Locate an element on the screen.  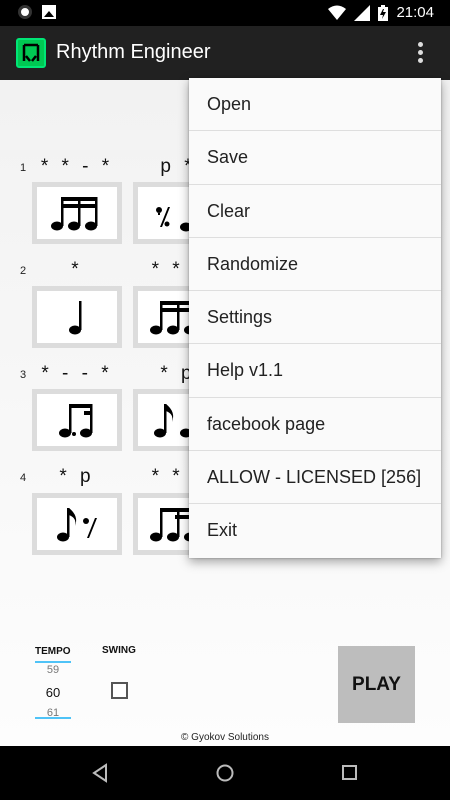
copyright-text: © Gyokov Solutions is located at coordinates (225, 737).